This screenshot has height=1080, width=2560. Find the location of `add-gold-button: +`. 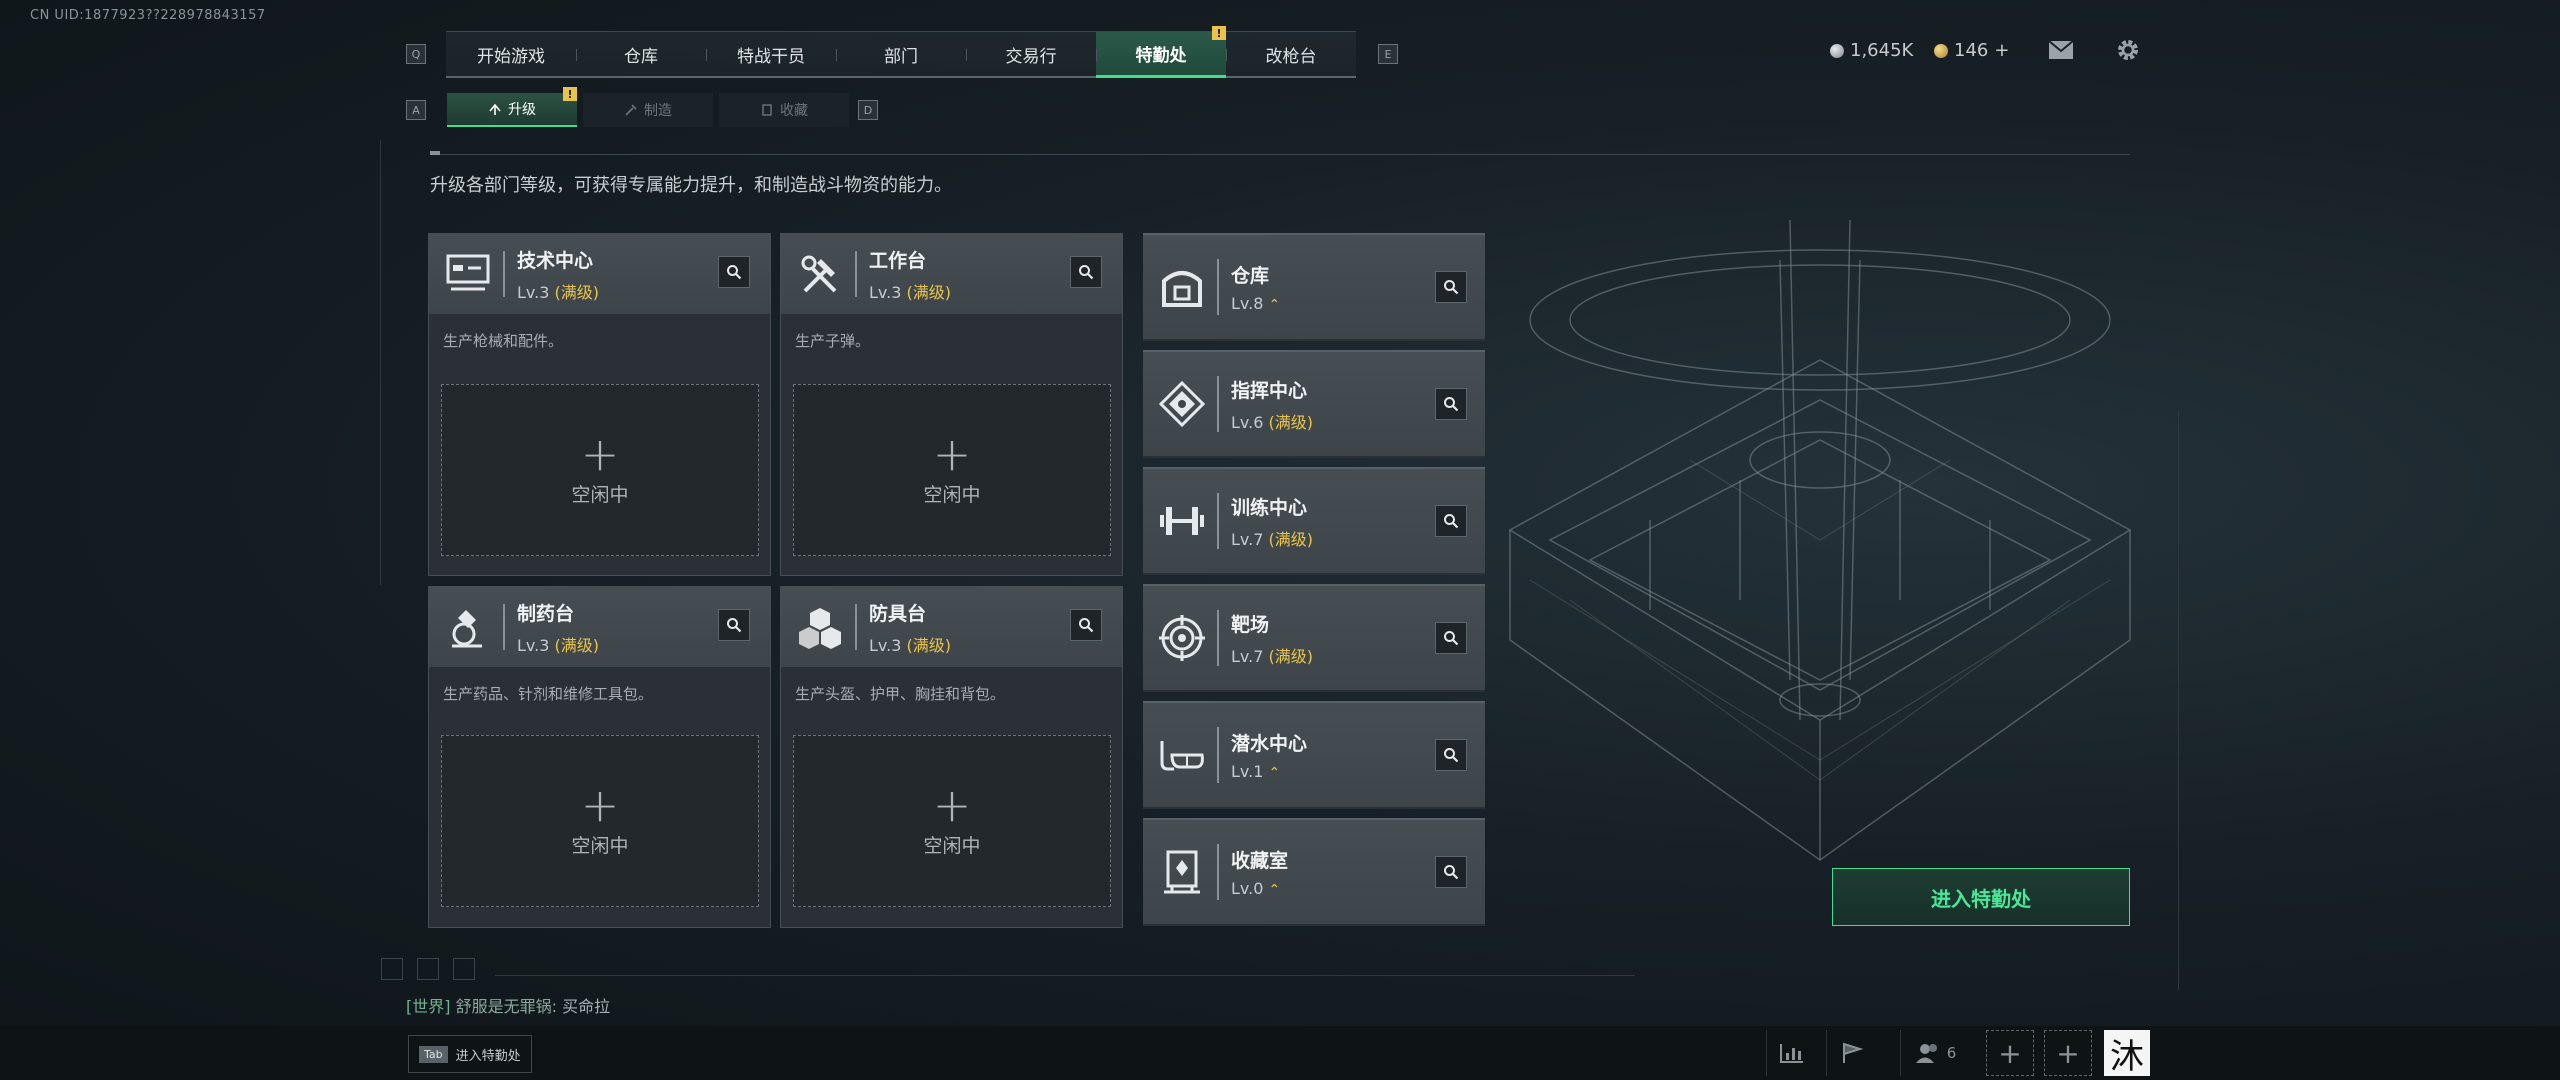

add-gold-button: + is located at coordinates (2001, 50).